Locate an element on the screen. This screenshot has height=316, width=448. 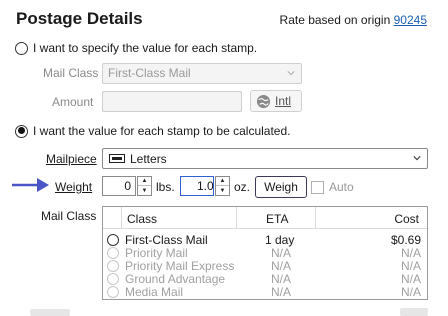
auto-checkbox-group: Auto is located at coordinates (332, 187).